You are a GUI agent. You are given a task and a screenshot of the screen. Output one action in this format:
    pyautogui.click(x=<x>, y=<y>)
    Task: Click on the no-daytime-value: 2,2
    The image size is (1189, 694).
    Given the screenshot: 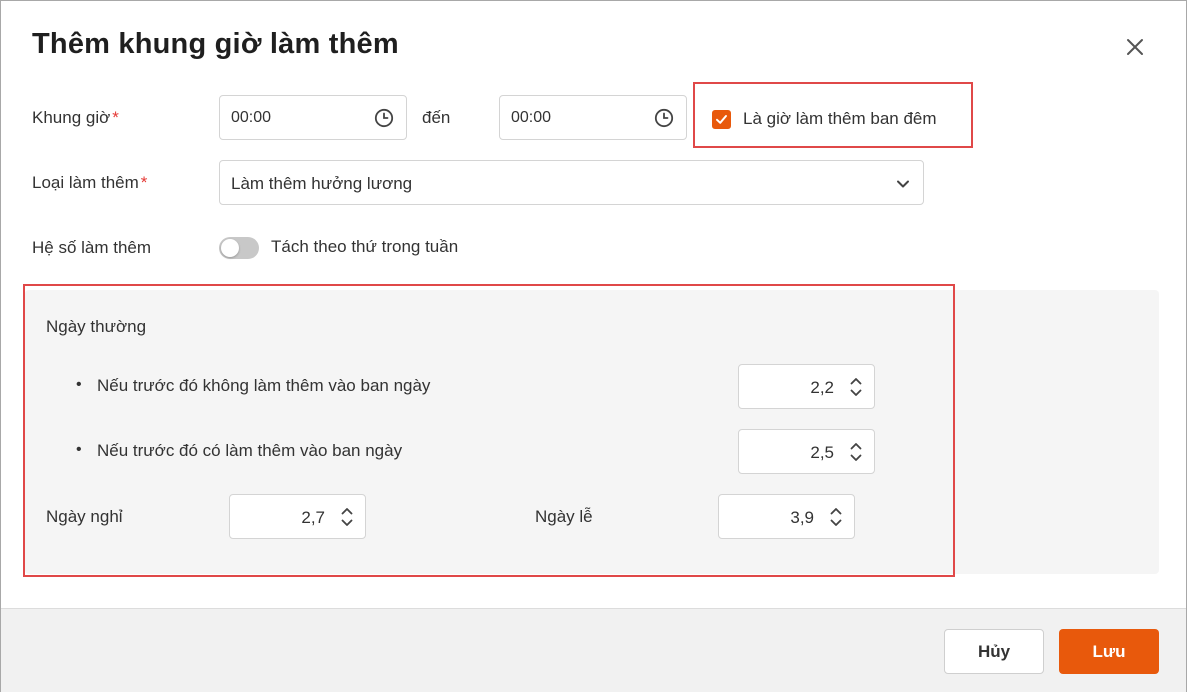 What is the action you would take?
    pyautogui.click(x=822, y=387)
    